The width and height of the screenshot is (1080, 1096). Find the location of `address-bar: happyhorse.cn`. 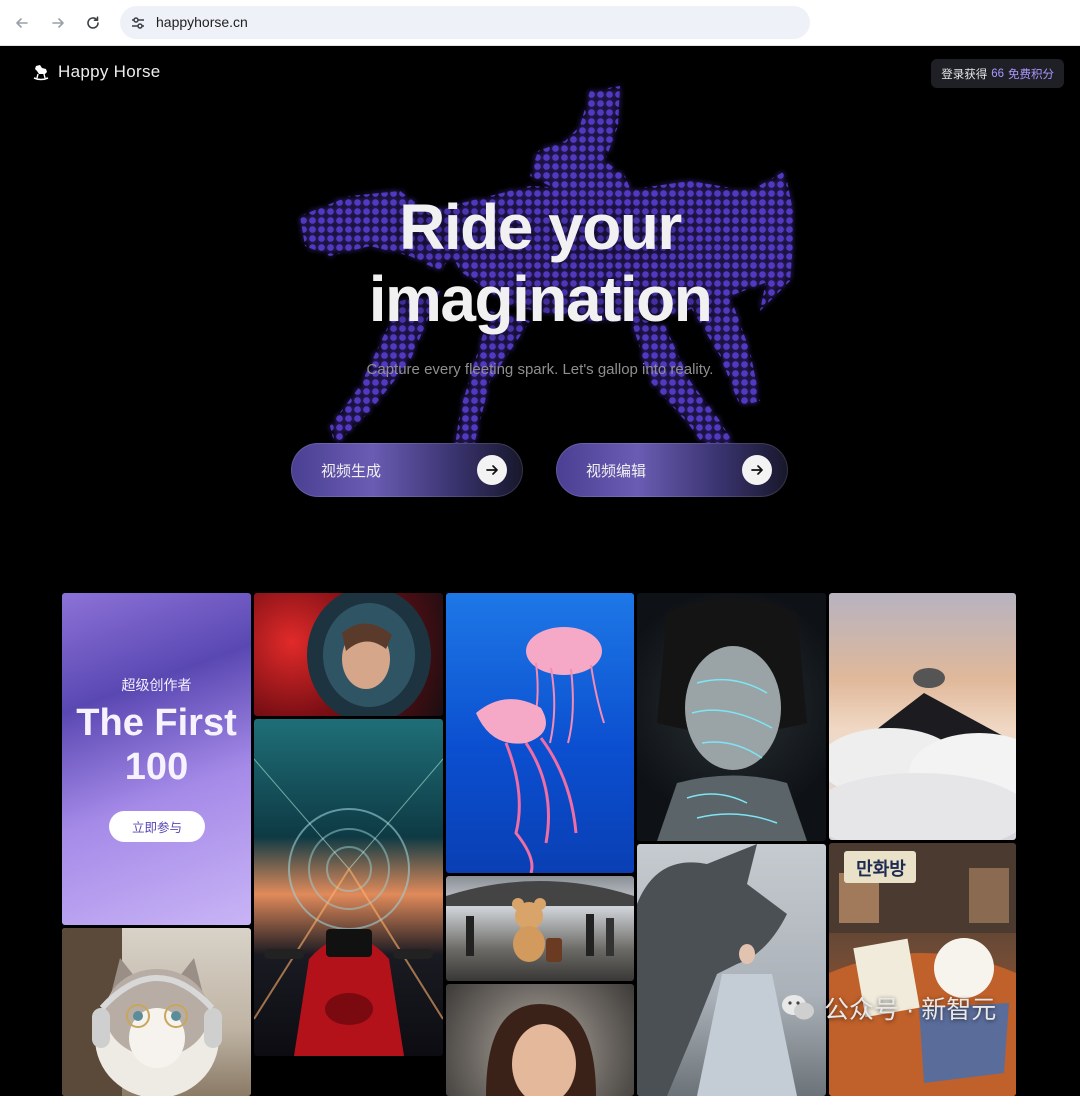

address-bar: happyhorse.cn is located at coordinates (465, 22).